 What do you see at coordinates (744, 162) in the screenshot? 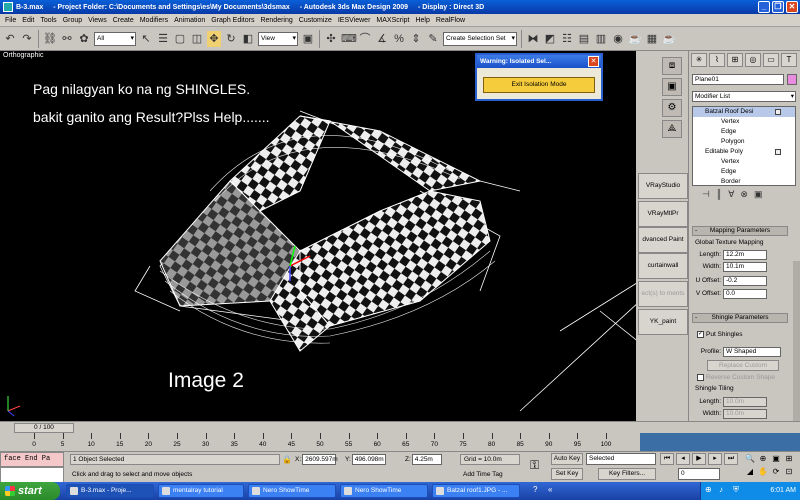
I see `stack-subitem-vertex: Vertex` at bounding box center [744, 162].